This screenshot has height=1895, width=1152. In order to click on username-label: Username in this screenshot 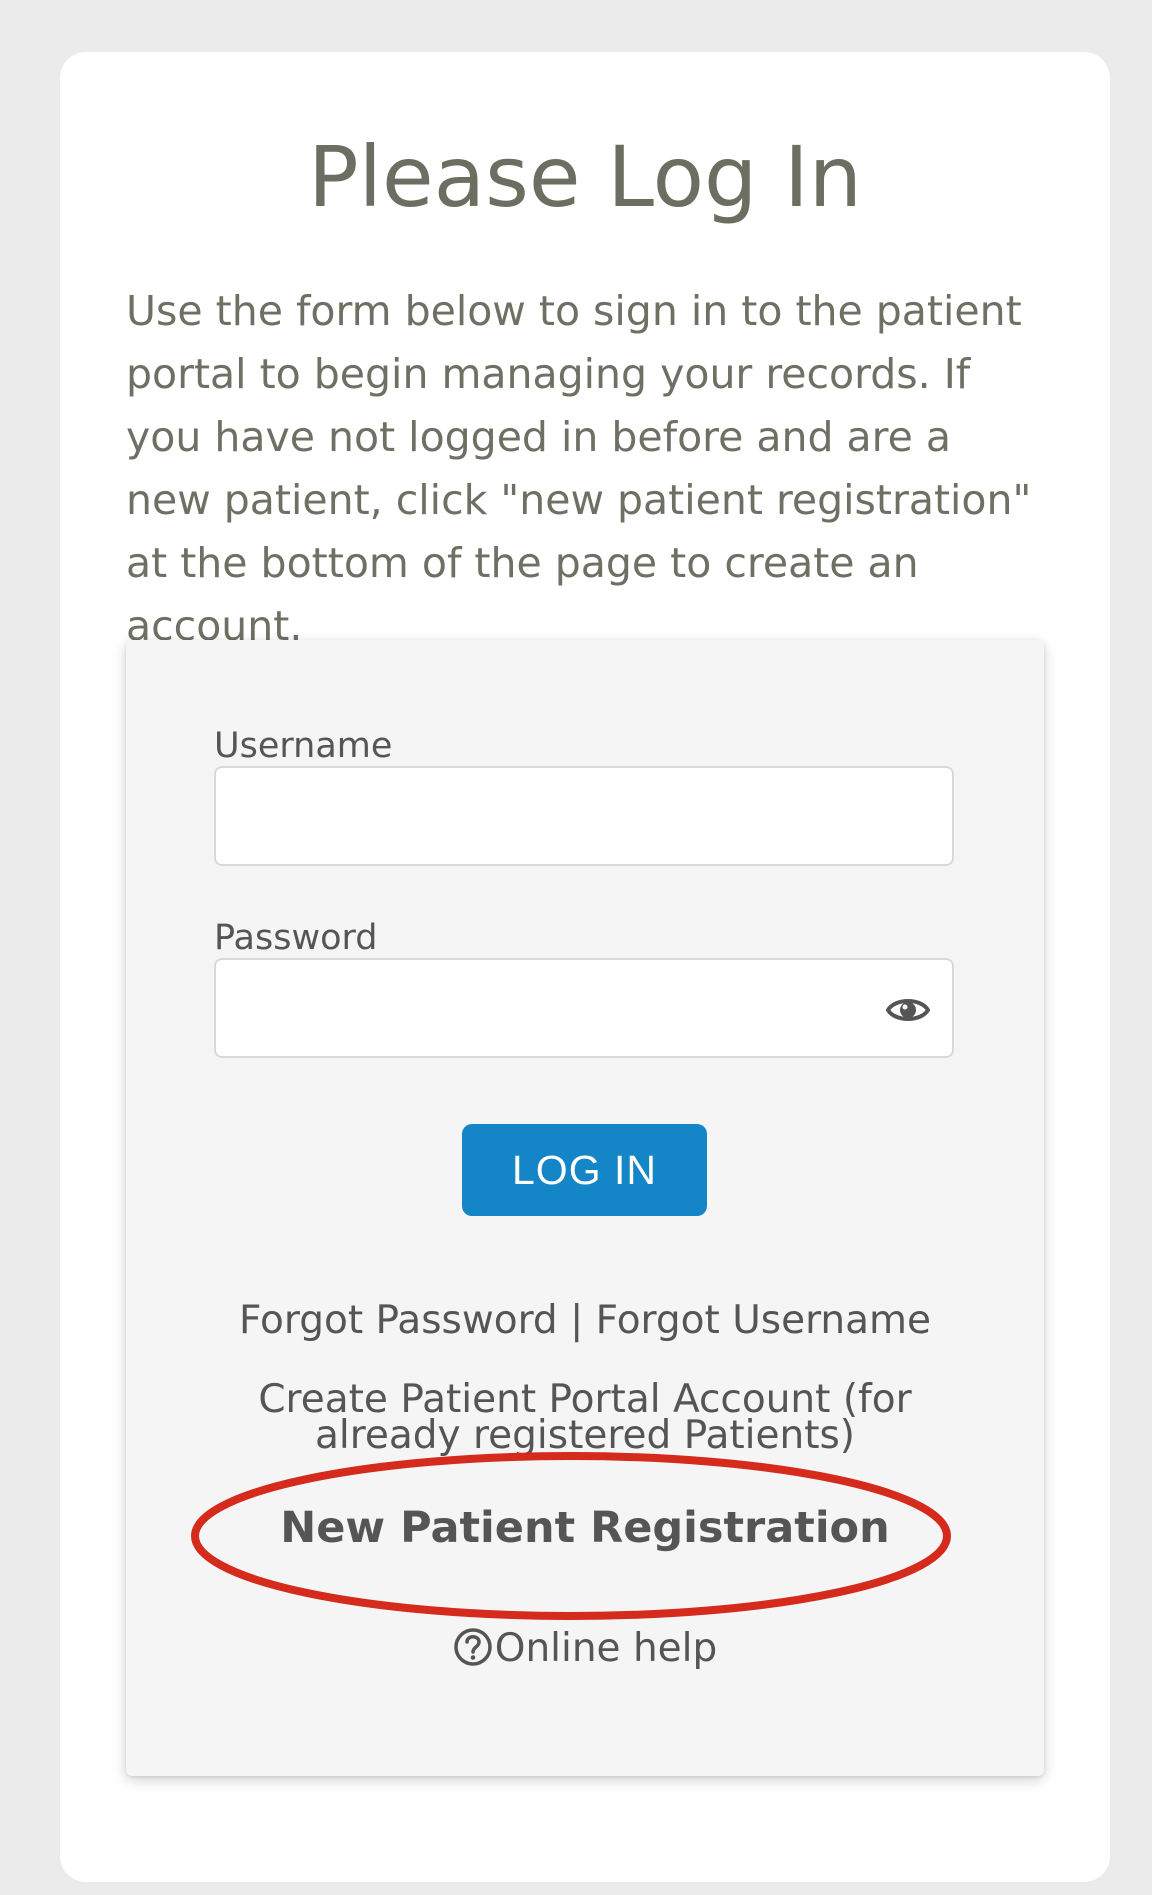, I will do `click(303, 746)`.